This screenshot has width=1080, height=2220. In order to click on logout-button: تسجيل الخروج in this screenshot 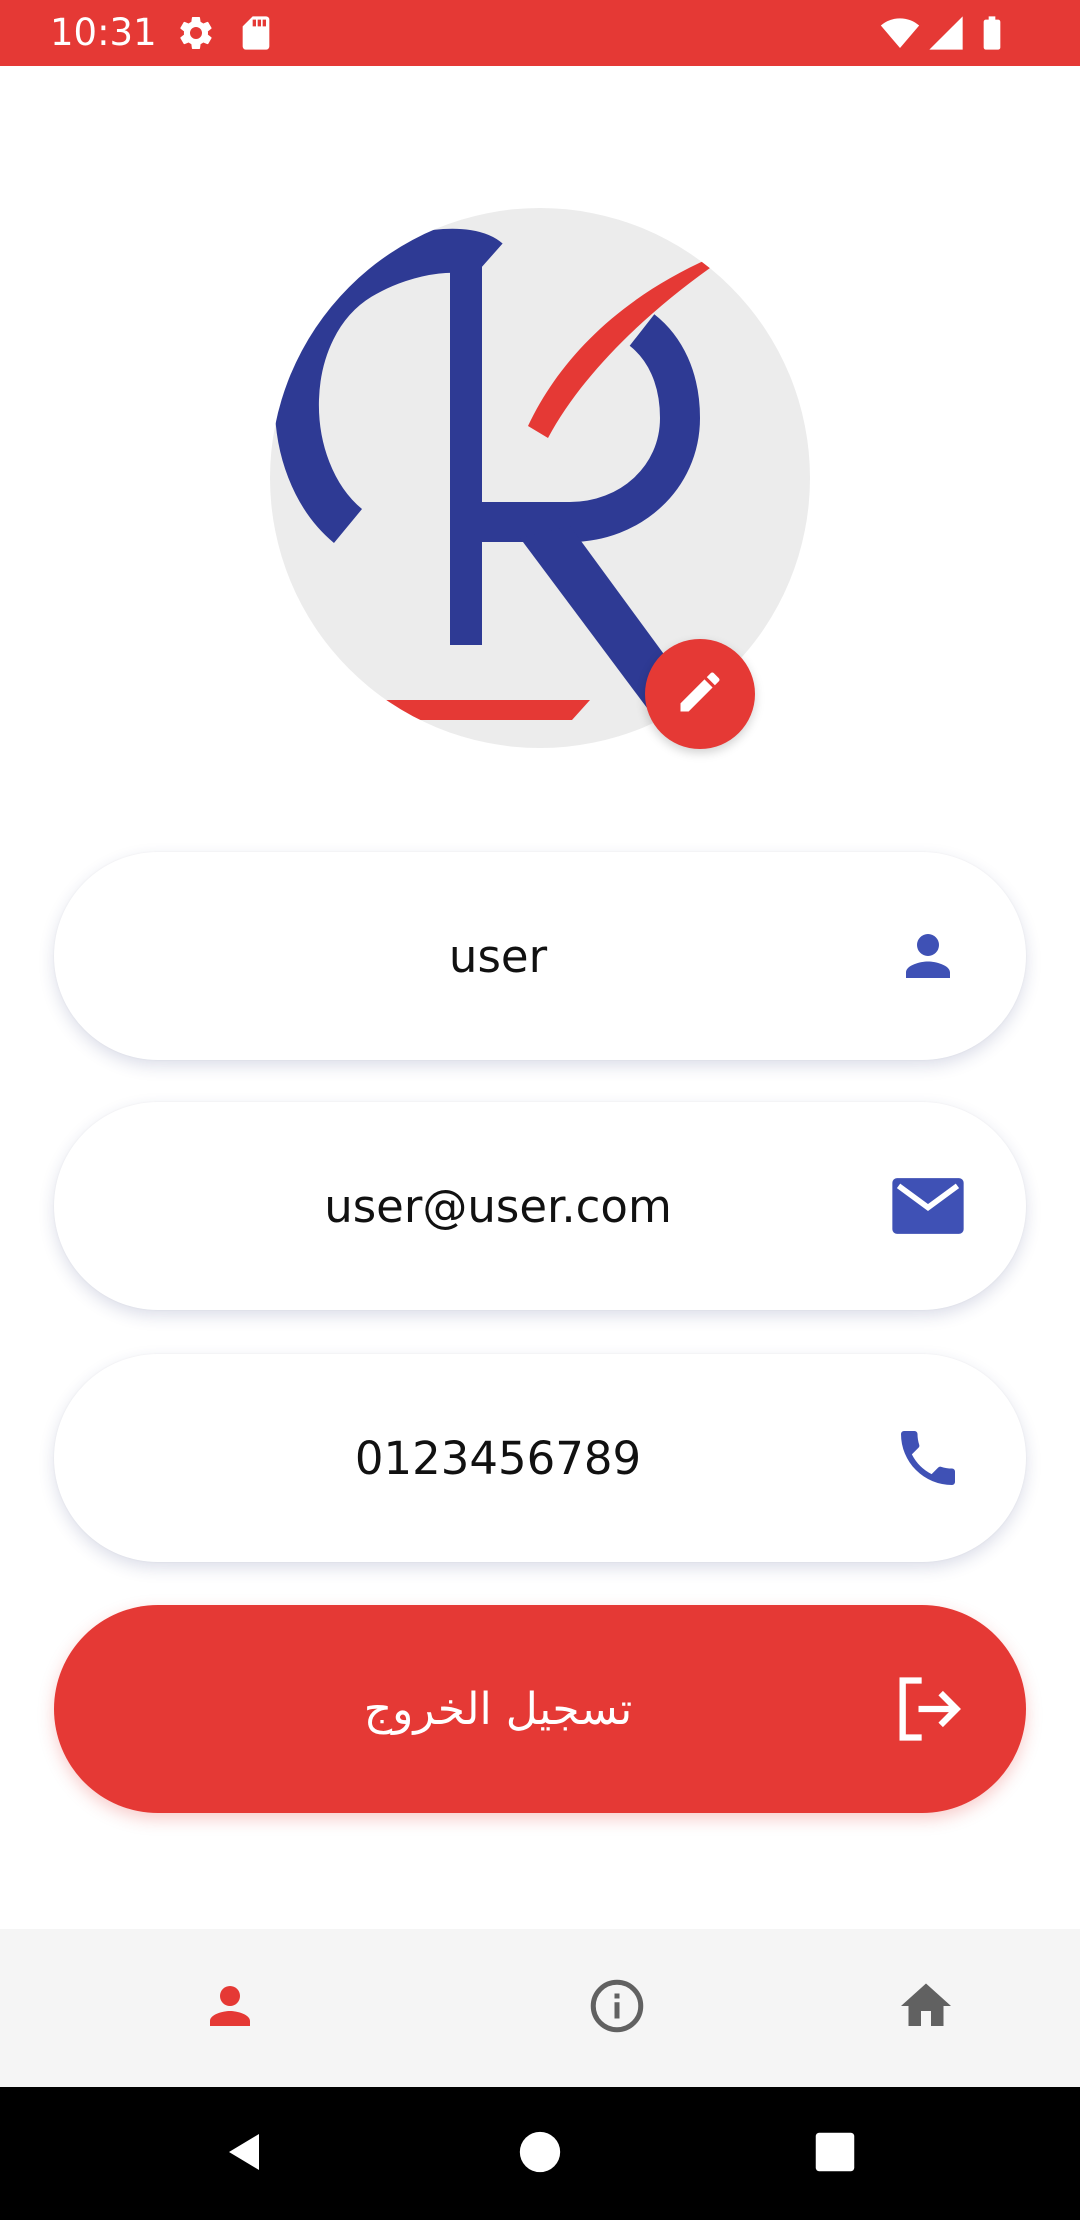, I will do `click(540, 1709)`.